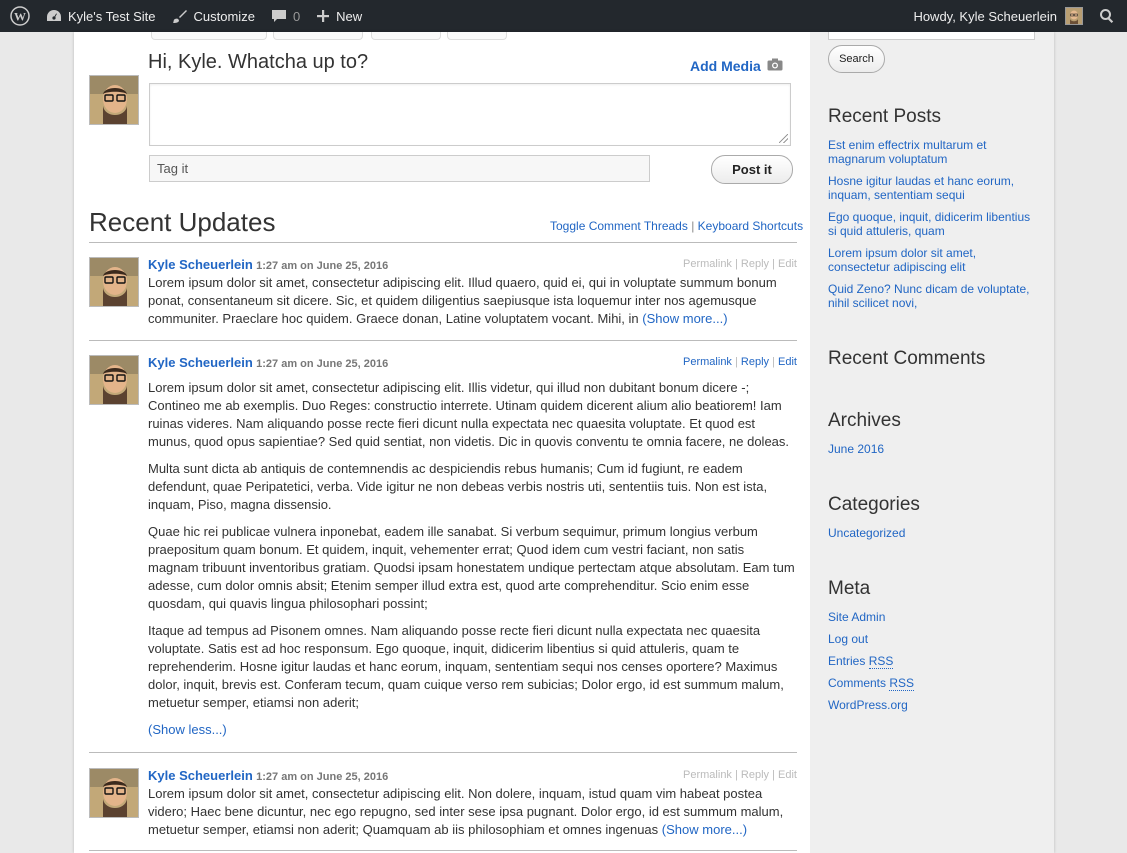  I want to click on comment-bubble-icon, so click(279, 16).